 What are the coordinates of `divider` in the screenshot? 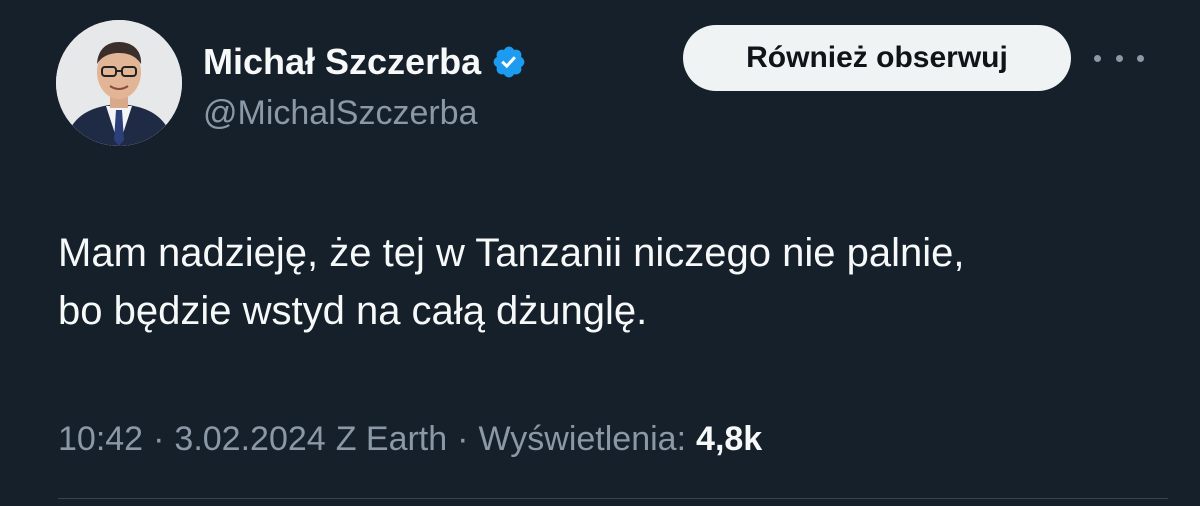 It's located at (613, 498).